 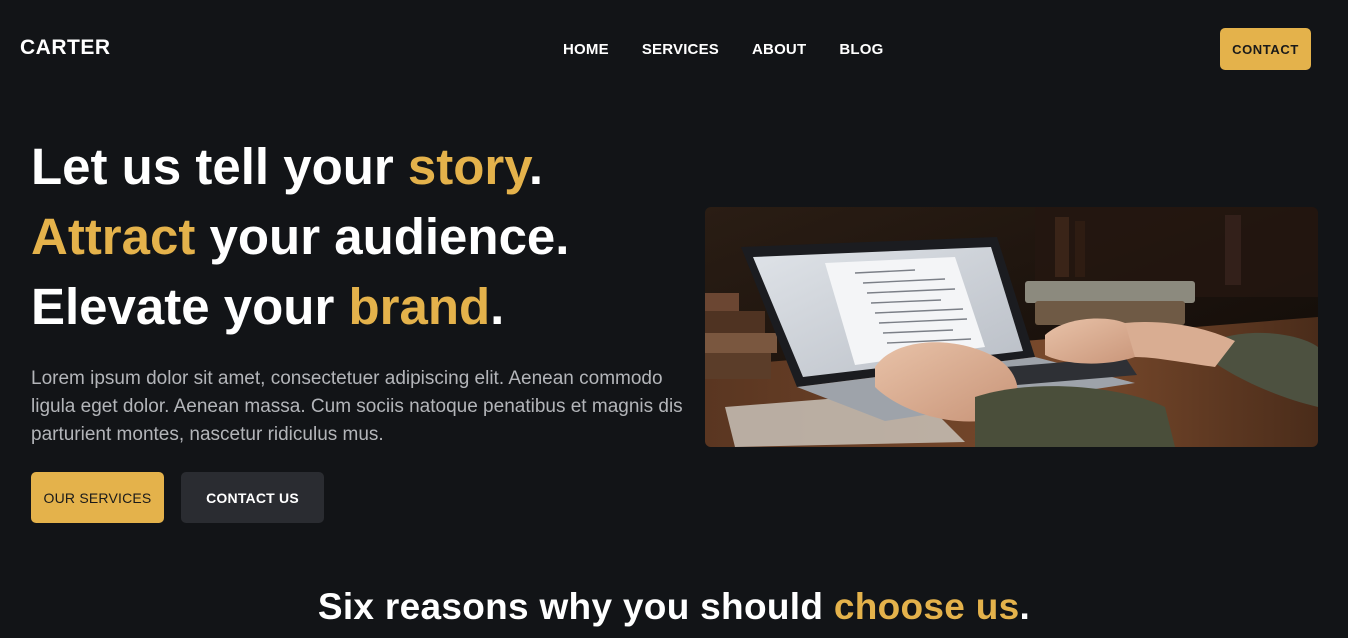 What do you see at coordinates (926, 606) in the screenshot?
I see `section-heading-accent: choose us` at bounding box center [926, 606].